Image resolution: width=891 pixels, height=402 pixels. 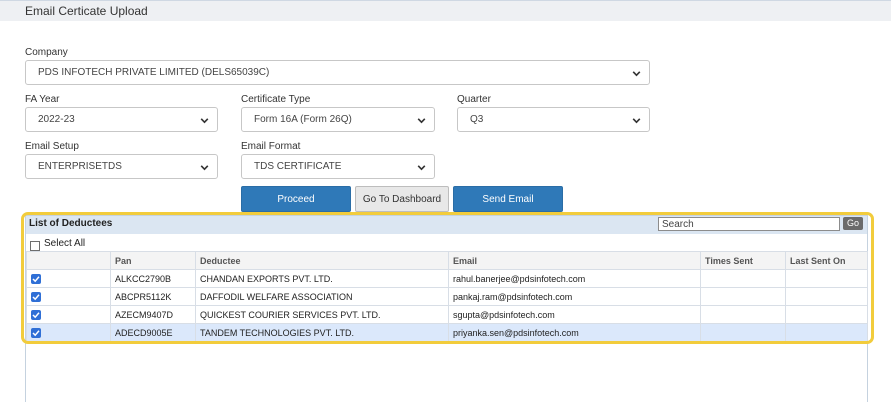 What do you see at coordinates (553, 119) in the screenshot?
I see `quarter-select: Q3` at bounding box center [553, 119].